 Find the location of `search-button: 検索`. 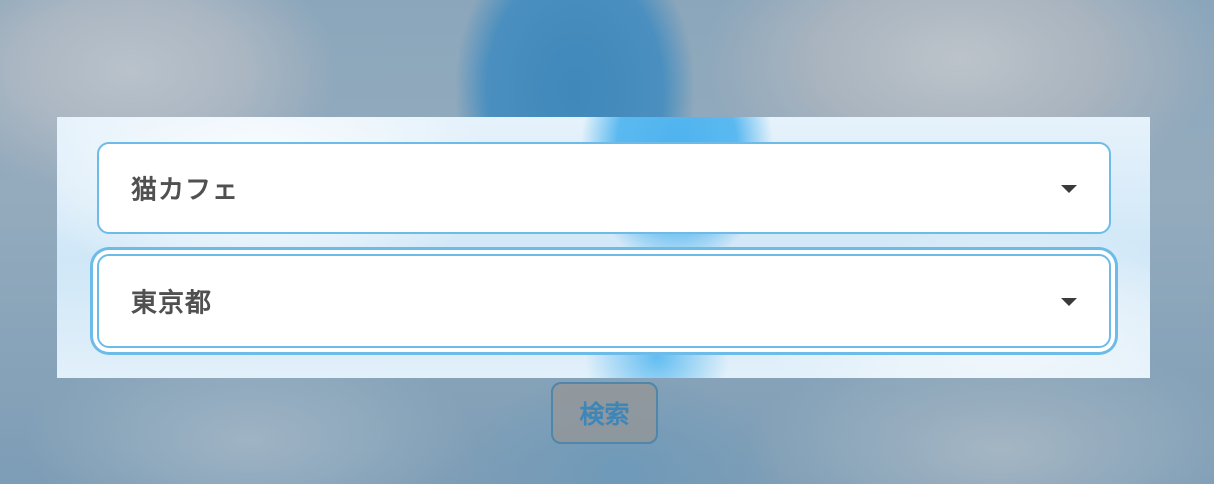

search-button: 検索 is located at coordinates (604, 413).